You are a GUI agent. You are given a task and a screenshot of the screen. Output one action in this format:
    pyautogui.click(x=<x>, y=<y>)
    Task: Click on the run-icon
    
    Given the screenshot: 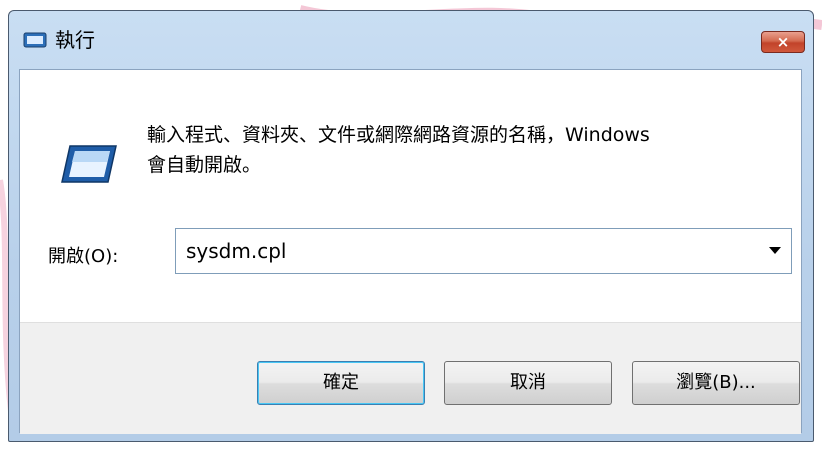 What is the action you would take?
    pyautogui.click(x=89, y=164)
    